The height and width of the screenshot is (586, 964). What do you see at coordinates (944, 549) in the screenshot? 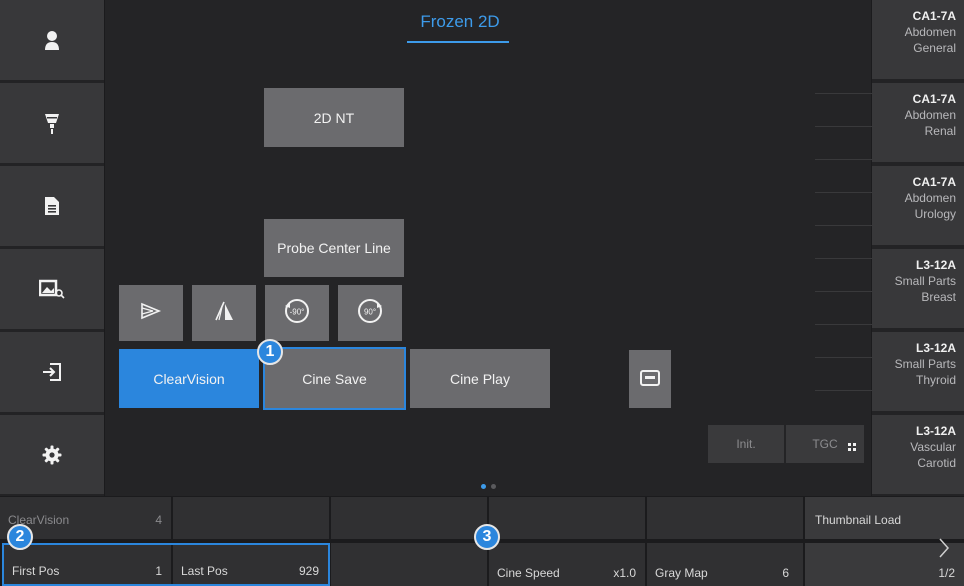
I see `chevron-right-icon` at bounding box center [944, 549].